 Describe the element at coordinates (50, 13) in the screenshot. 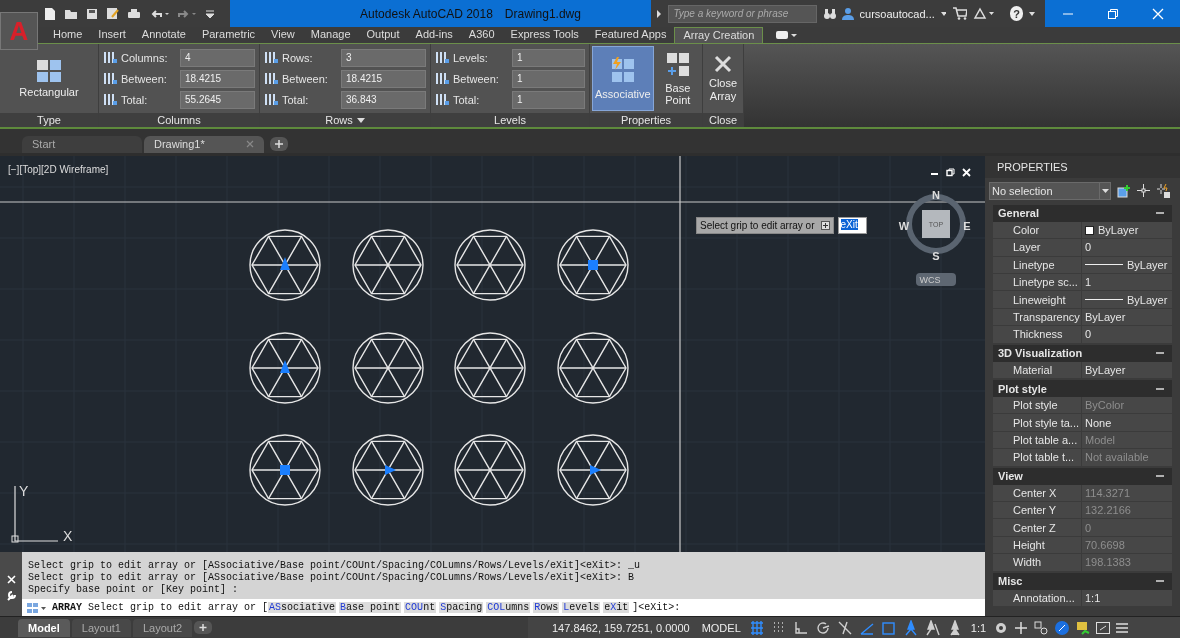

I see `new-file-icon` at that location.